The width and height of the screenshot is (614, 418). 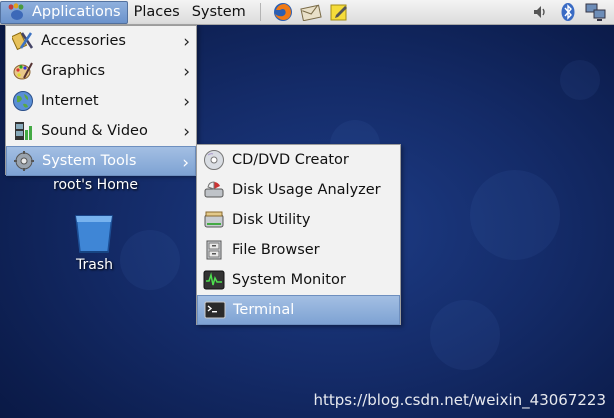 I want to click on system-menu-button: System, so click(x=219, y=12).